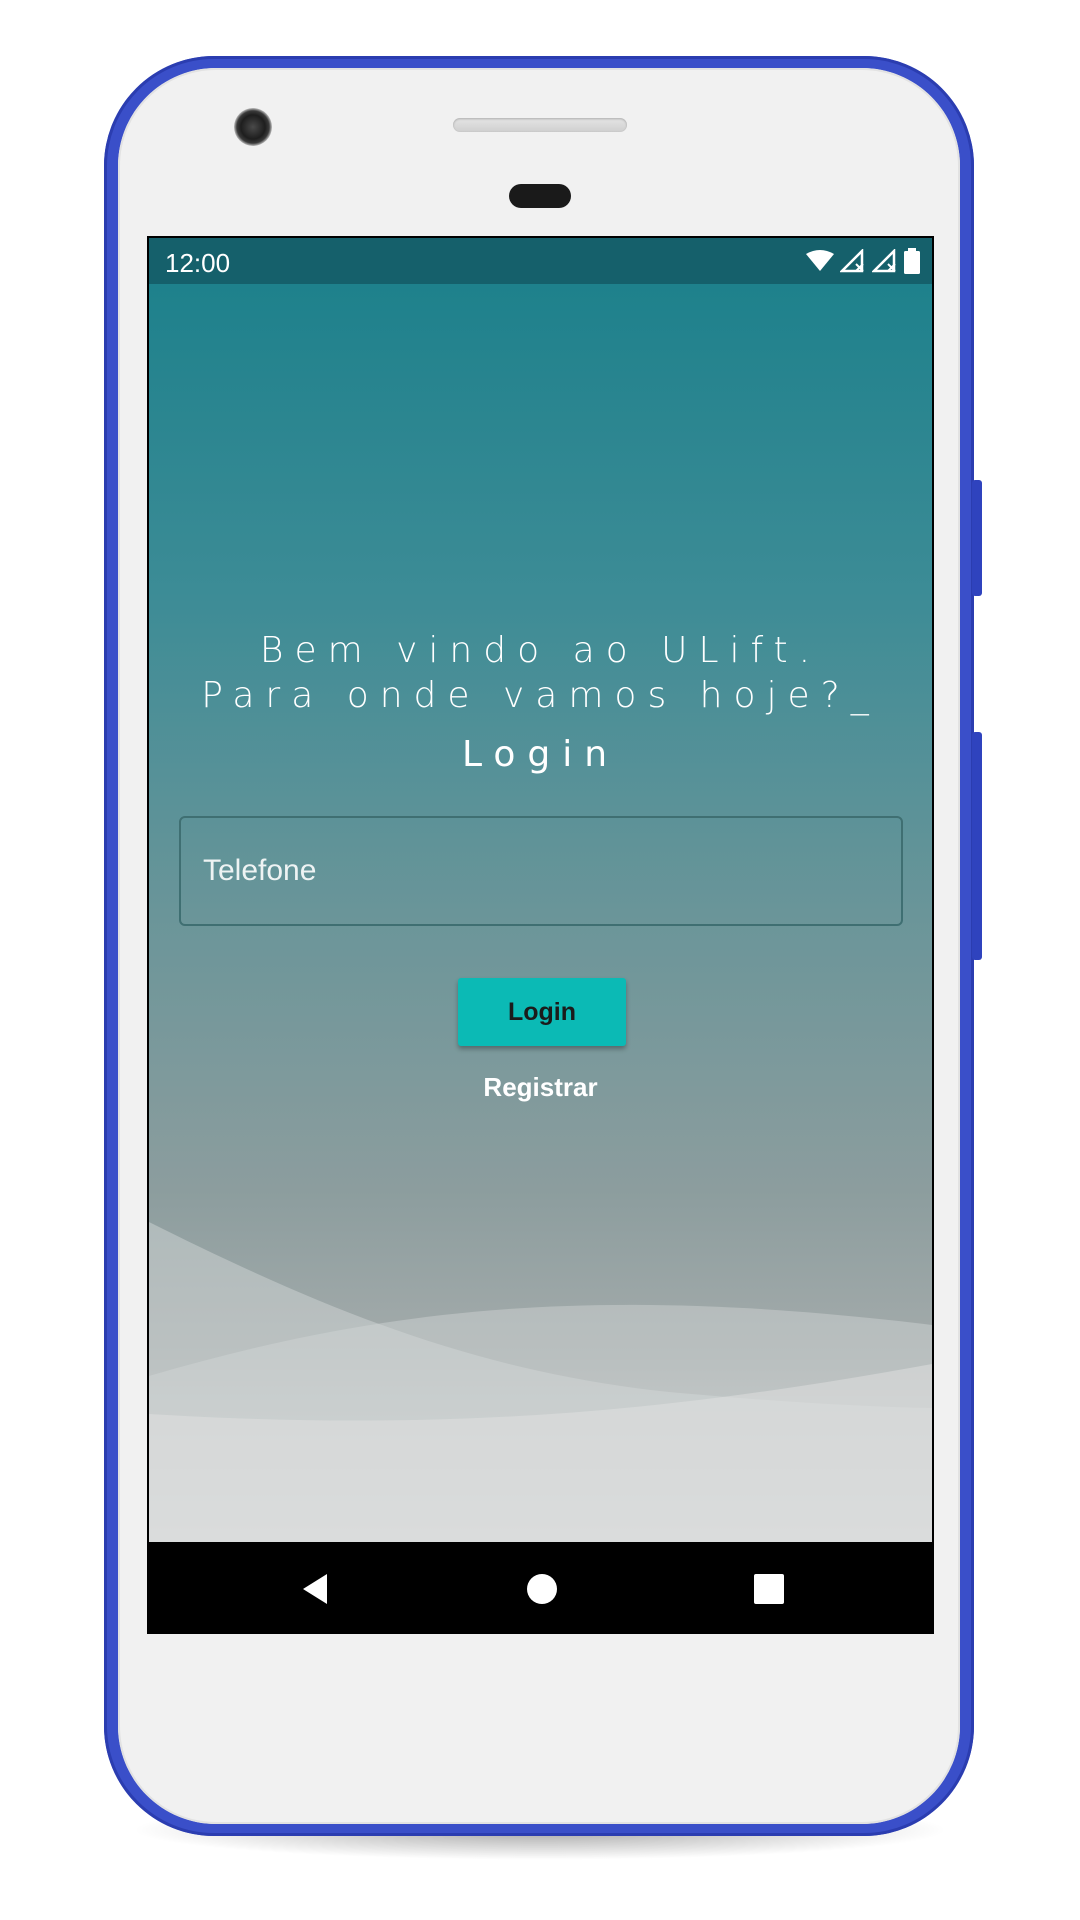 The image size is (1080, 1920). What do you see at coordinates (769, 1589) in the screenshot?
I see `recents-icon` at bounding box center [769, 1589].